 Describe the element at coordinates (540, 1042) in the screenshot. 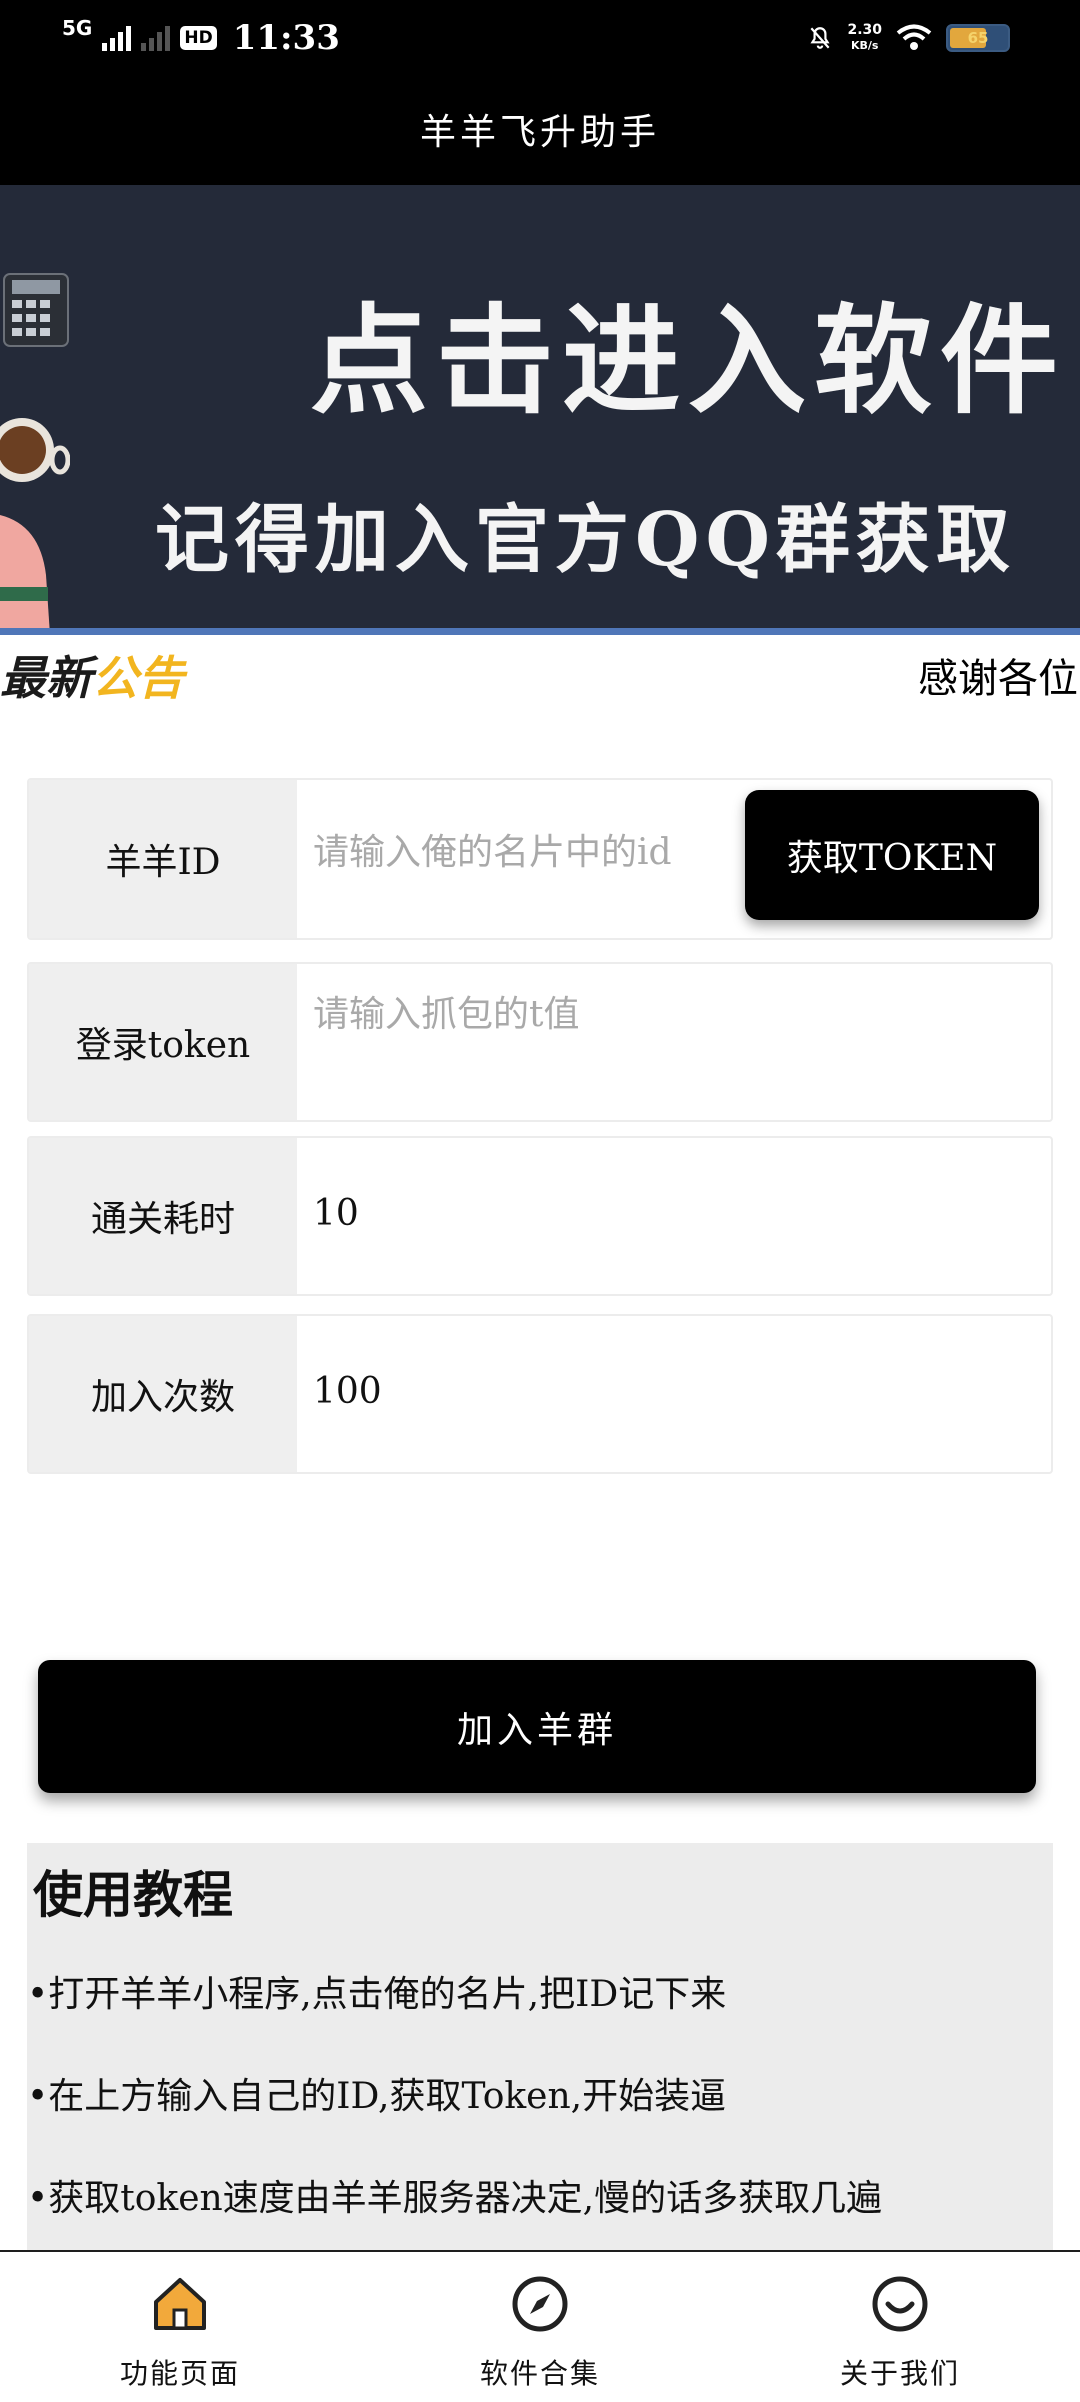

I see `login-token-row: 登录token` at that location.